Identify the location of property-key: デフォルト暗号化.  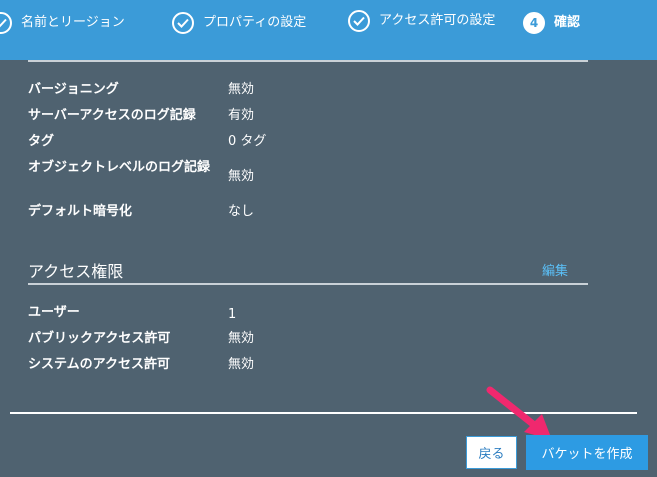
(80, 211).